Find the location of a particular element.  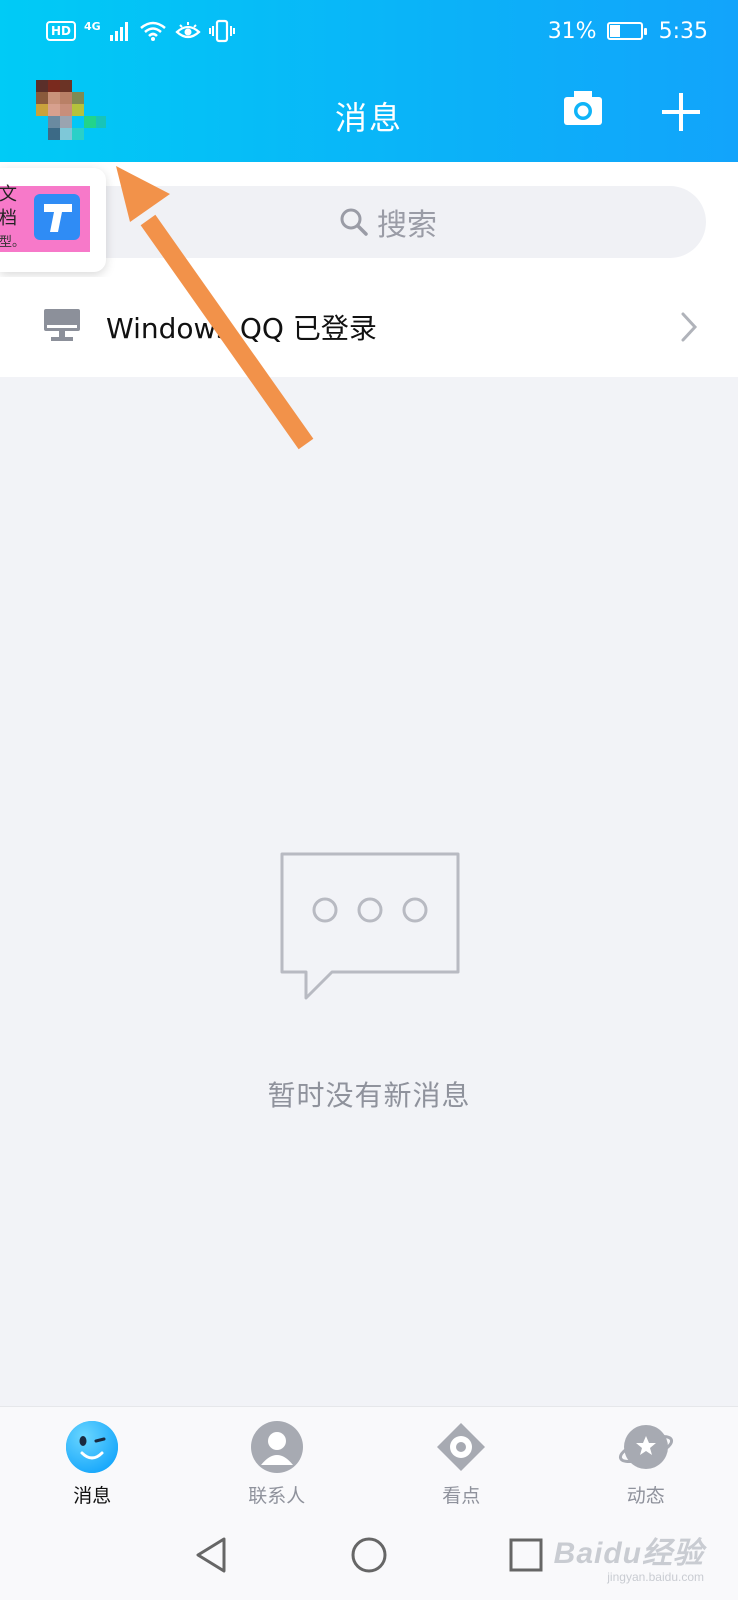

add-button is located at coordinates (681, 112).